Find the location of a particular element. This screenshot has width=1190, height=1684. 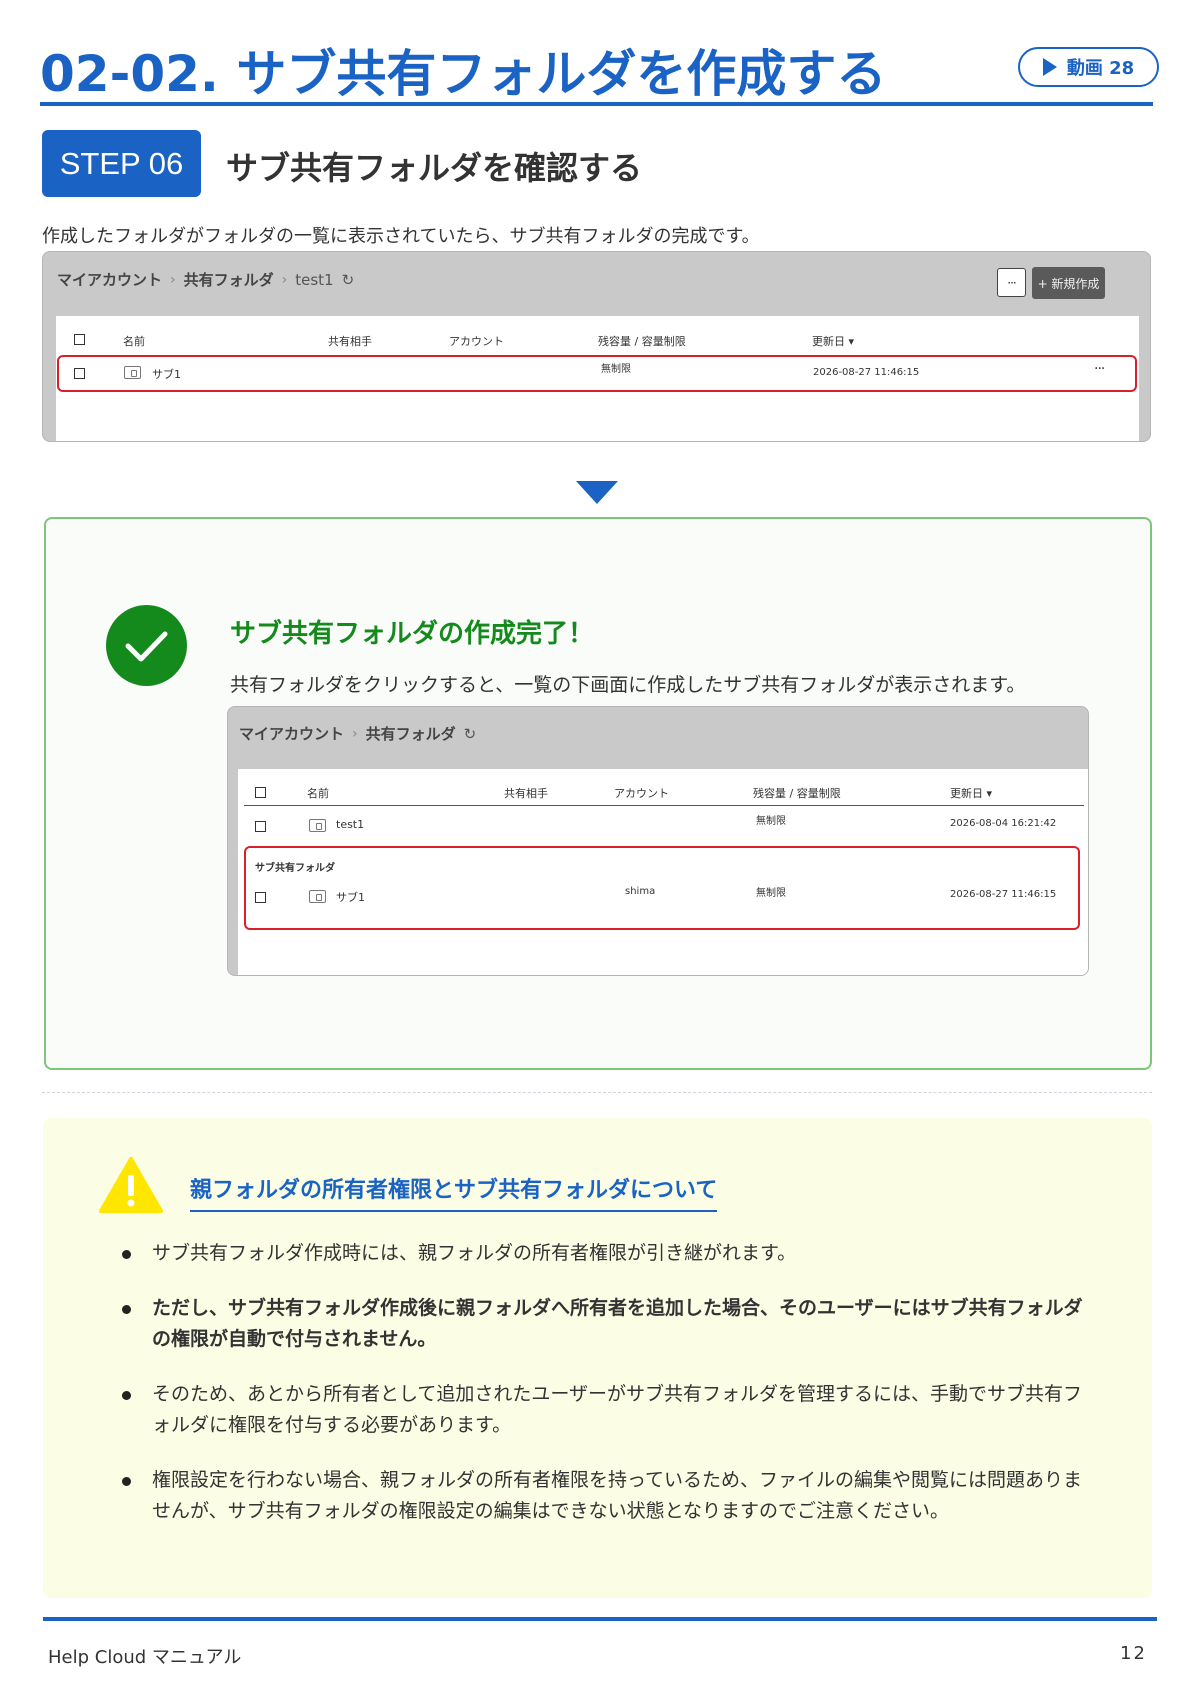

footer-title: Help Cloud マニュアル is located at coordinates (145, 1657).